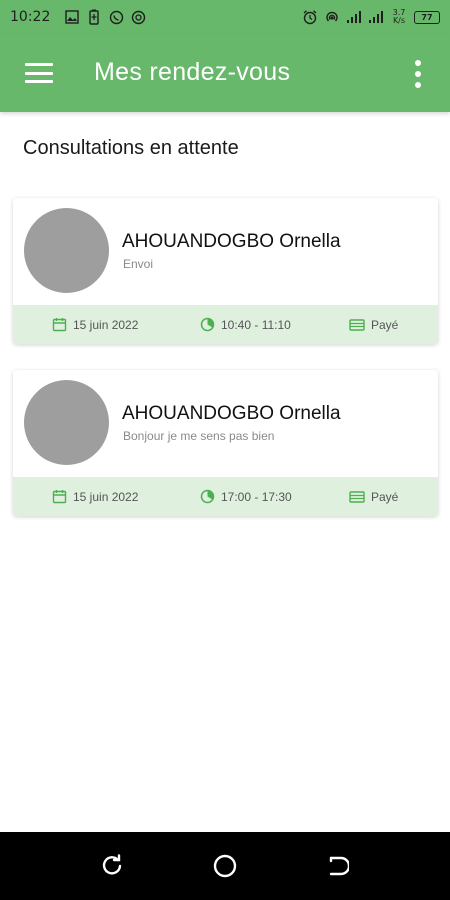 This screenshot has width=450, height=900. I want to click on back-icon, so click(339, 866).